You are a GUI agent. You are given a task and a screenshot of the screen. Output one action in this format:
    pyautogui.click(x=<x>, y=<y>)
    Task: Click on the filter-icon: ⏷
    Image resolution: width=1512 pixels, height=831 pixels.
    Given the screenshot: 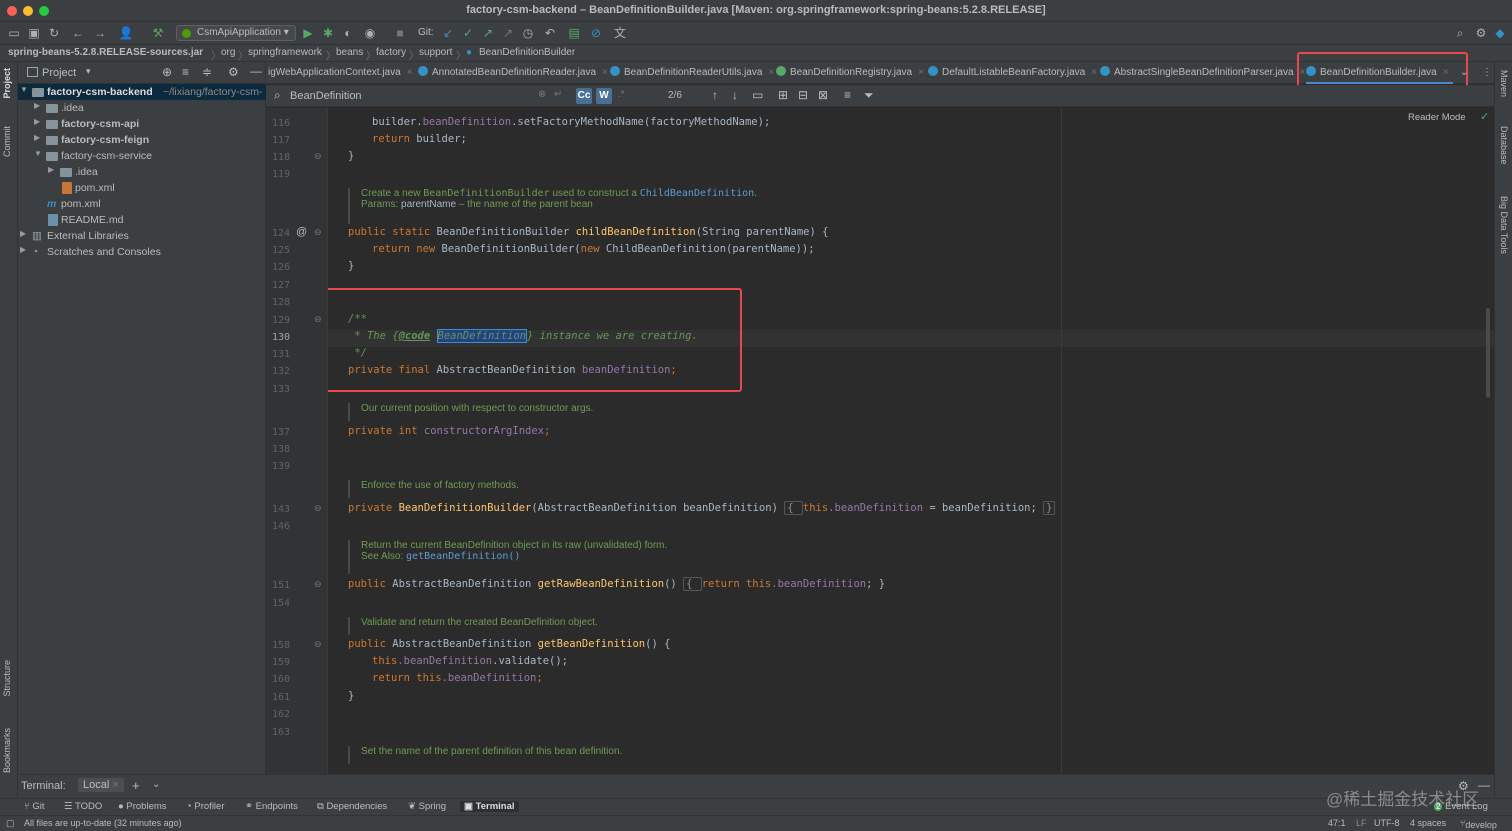 What is the action you would take?
    pyautogui.click(x=869, y=95)
    